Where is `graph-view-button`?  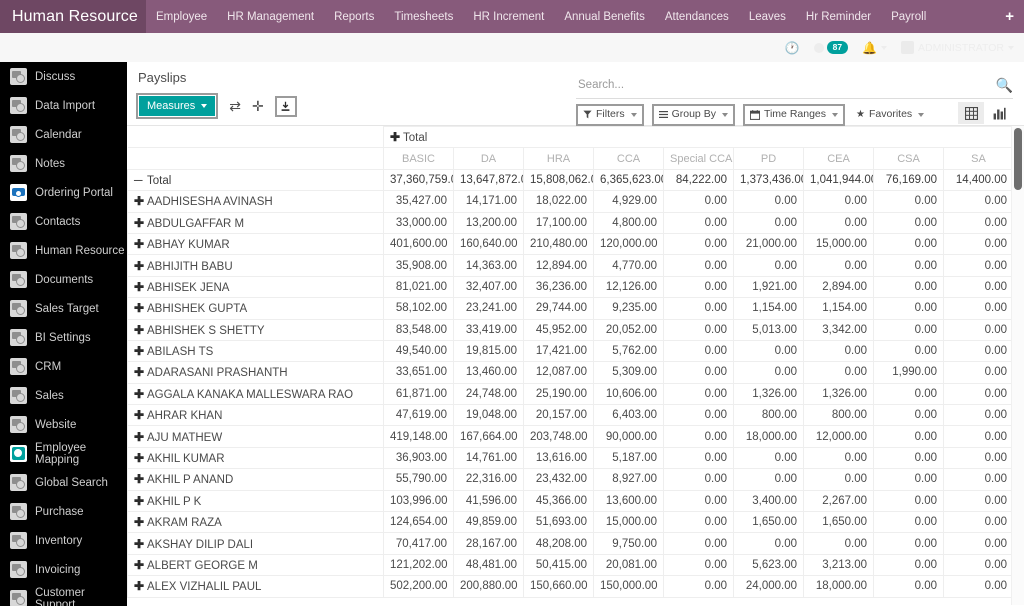 graph-view-button is located at coordinates (999, 113).